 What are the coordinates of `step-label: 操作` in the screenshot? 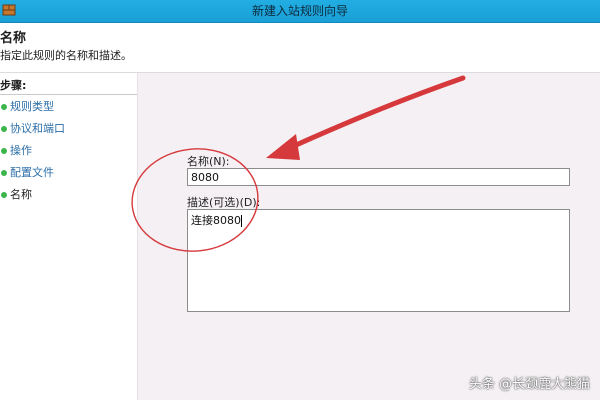 It's located at (21, 150).